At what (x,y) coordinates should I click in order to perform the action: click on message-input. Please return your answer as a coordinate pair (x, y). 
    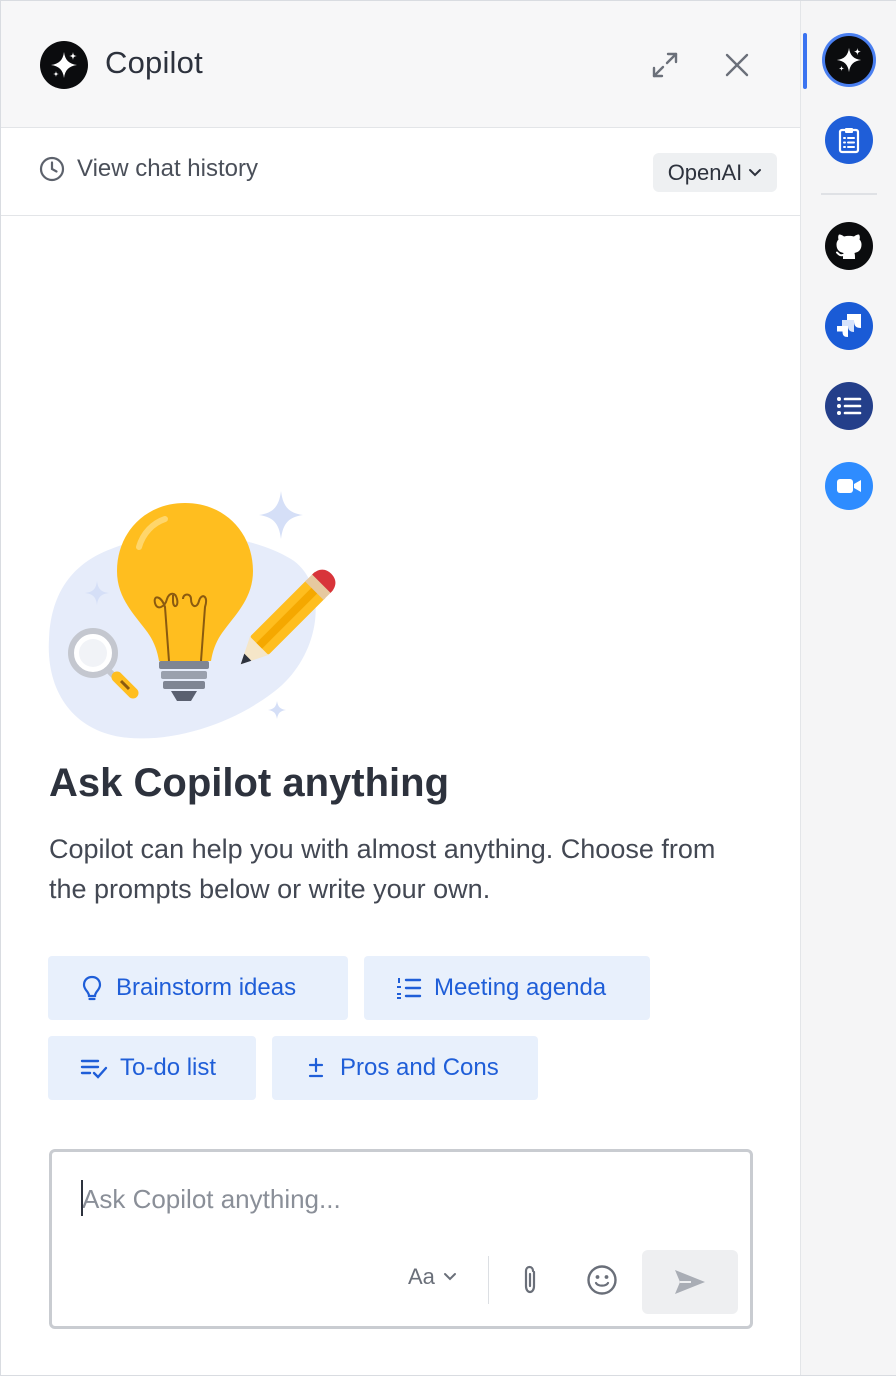
    Looking at the image, I should click on (402, 1199).